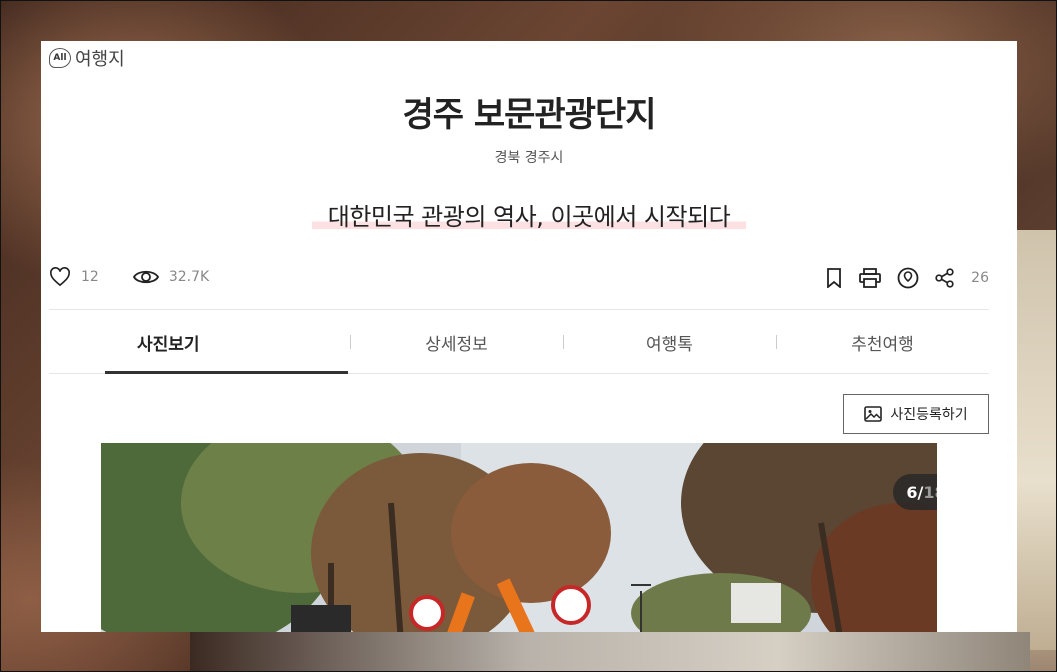 Image resolution: width=1057 pixels, height=672 pixels. Describe the element at coordinates (610, 652) in the screenshot. I see `background-paper-bottom` at that location.